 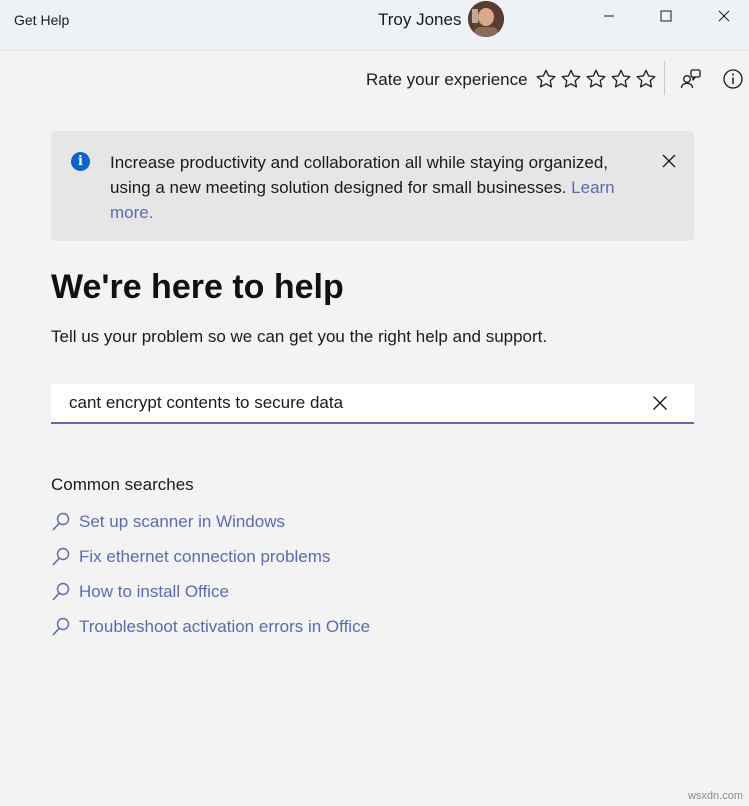 I want to click on people-chat-icon, so click(x=690, y=79).